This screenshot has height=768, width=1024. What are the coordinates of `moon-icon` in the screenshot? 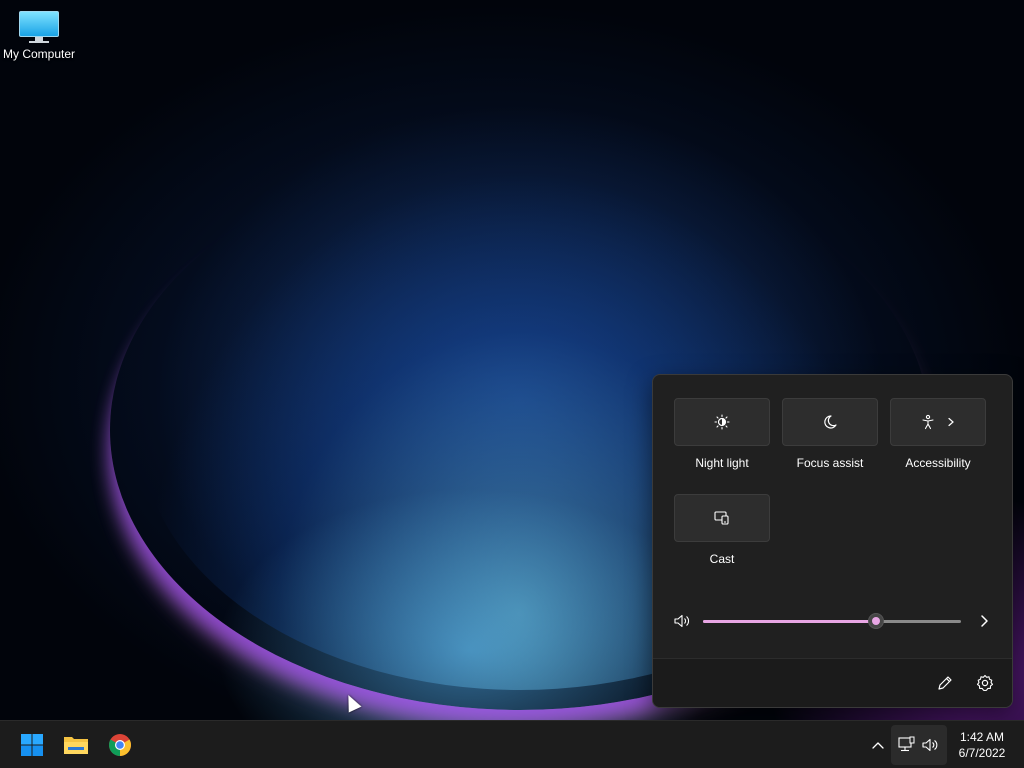 It's located at (830, 422).